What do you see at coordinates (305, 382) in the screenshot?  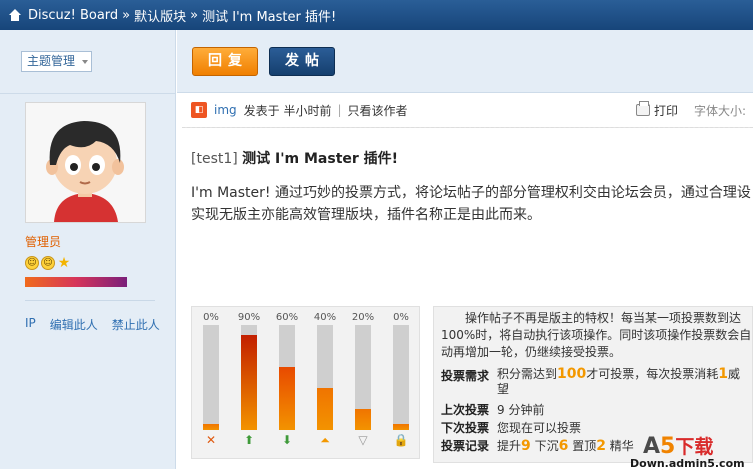 I see `vote-poll: 0% ✕ 90% ⬆ 60% ⬇ 40% ⏶ 20% ▽ 0% 🔒` at bounding box center [305, 382].